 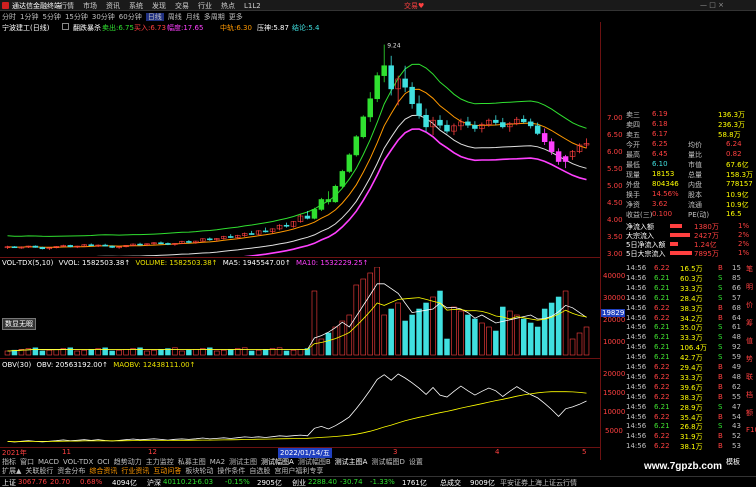 I want to click on side-tab-3: 筹, so click(x=749, y=323).